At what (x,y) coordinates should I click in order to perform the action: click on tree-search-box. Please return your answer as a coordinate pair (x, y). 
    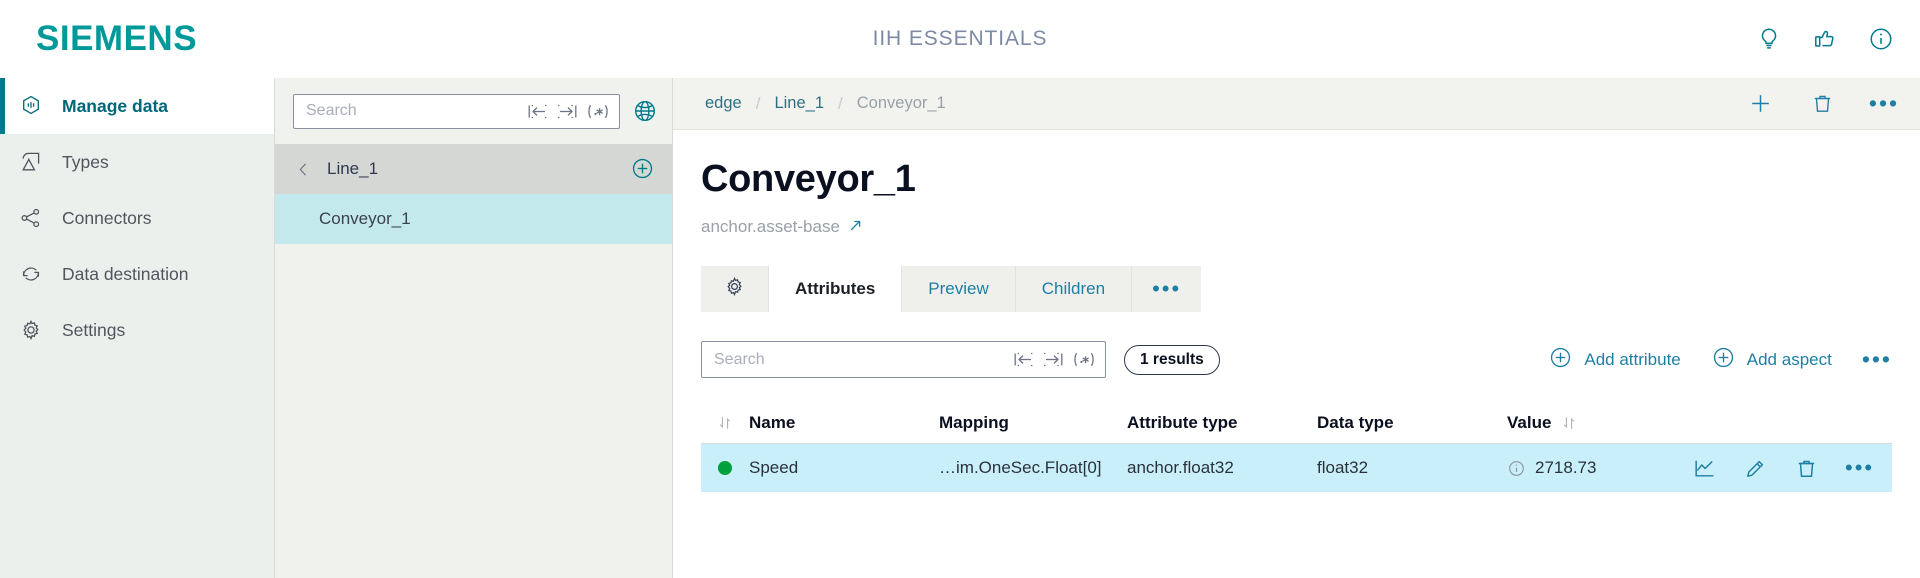
    Looking at the image, I should click on (456, 111).